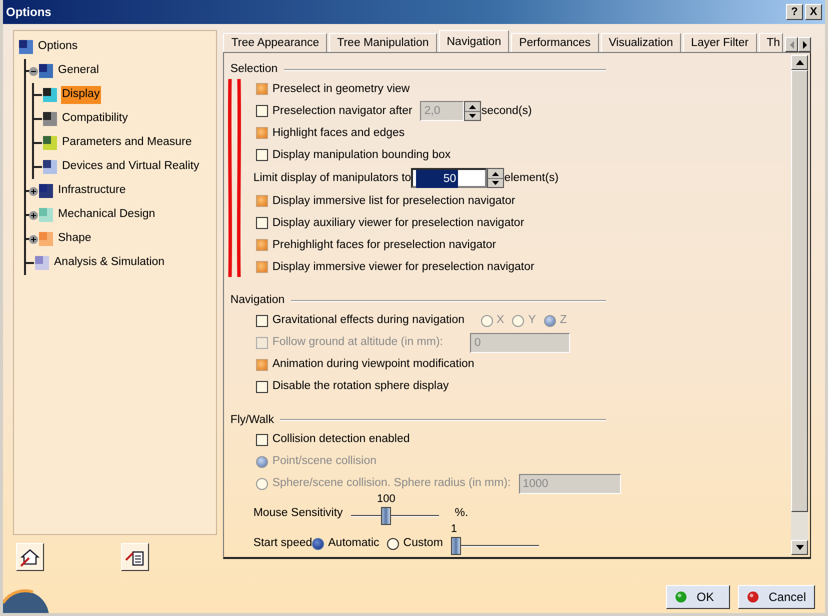 This screenshot has width=828, height=616. Describe the element at coordinates (641, 42) in the screenshot. I see `tab: Visualization` at that location.